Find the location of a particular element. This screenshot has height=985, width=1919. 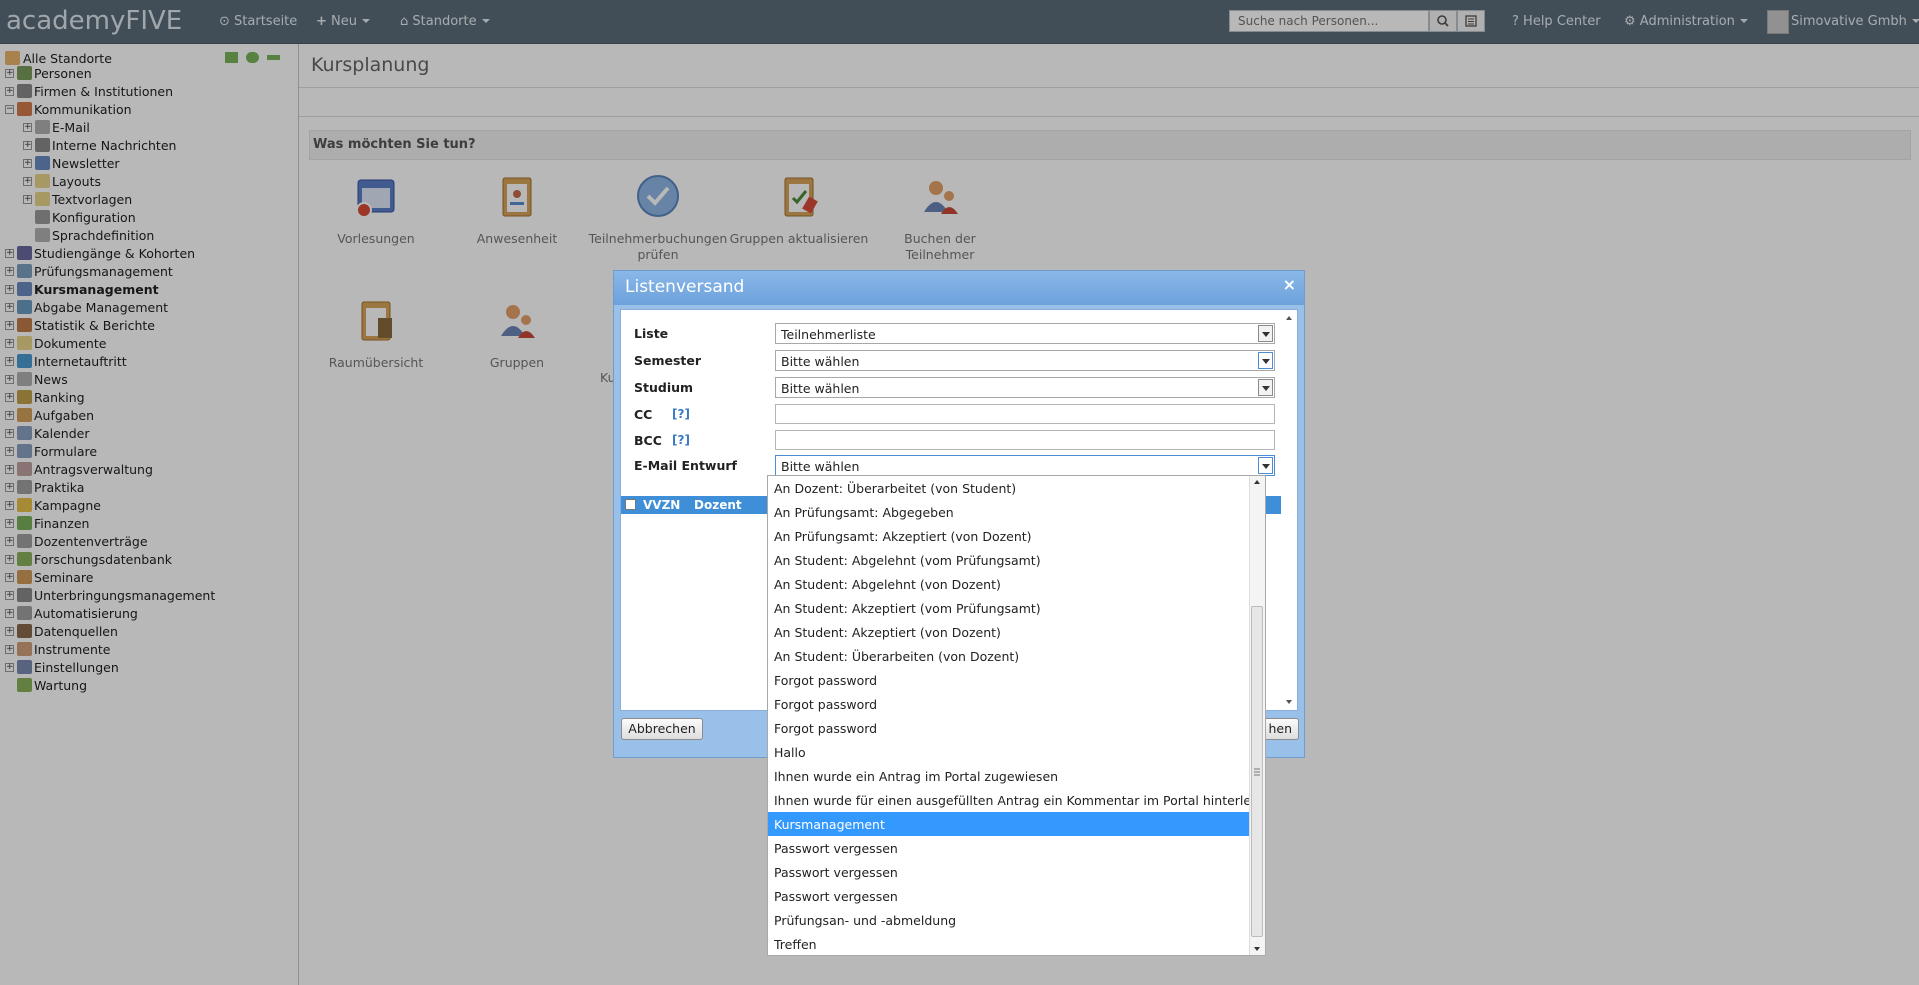

dropdown-option: An Student: Abgelehnt (vom Prüfungsamt) is located at coordinates (1009, 560).